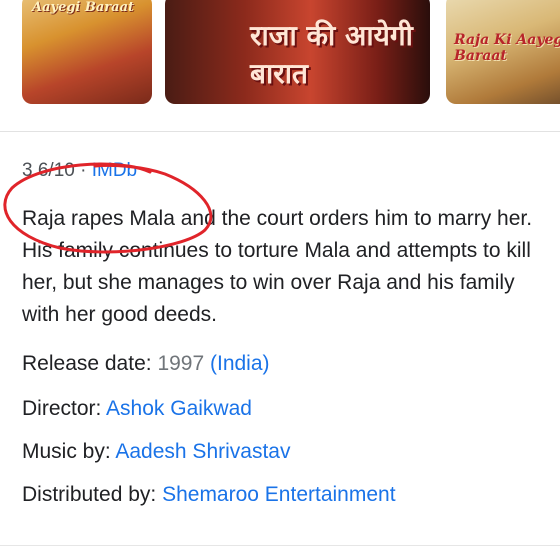 The height and width of the screenshot is (560, 560). I want to click on poster-title: राजा की आयेगी बारात, so click(331, 54).